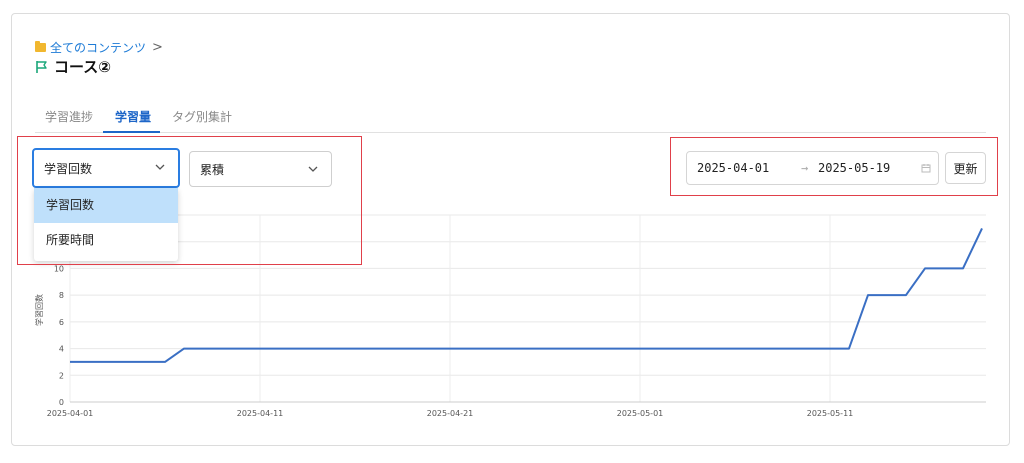 Image resolution: width=1024 pixels, height=463 pixels. I want to click on y-tick-label: 8, so click(61, 295).